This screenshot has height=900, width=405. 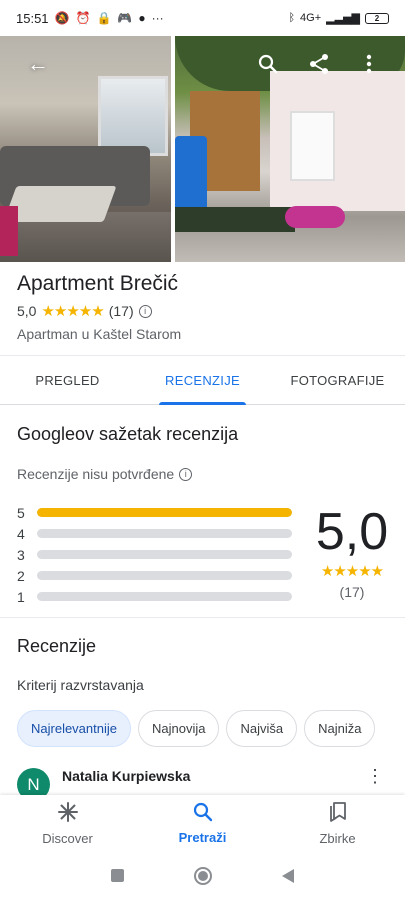 I want to click on status-time: 15:51, so click(x=32, y=18).